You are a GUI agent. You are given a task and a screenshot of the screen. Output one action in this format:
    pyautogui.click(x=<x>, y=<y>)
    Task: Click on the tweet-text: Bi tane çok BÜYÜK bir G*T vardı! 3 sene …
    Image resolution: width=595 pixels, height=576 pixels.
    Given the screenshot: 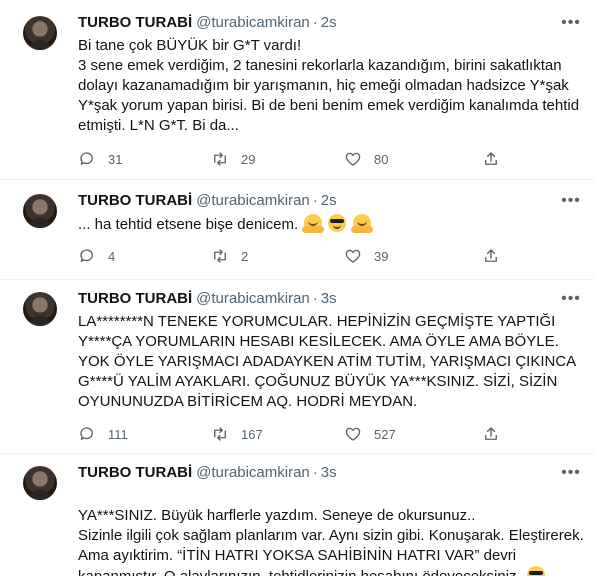 What is the action you would take?
    pyautogui.click(x=329, y=85)
    